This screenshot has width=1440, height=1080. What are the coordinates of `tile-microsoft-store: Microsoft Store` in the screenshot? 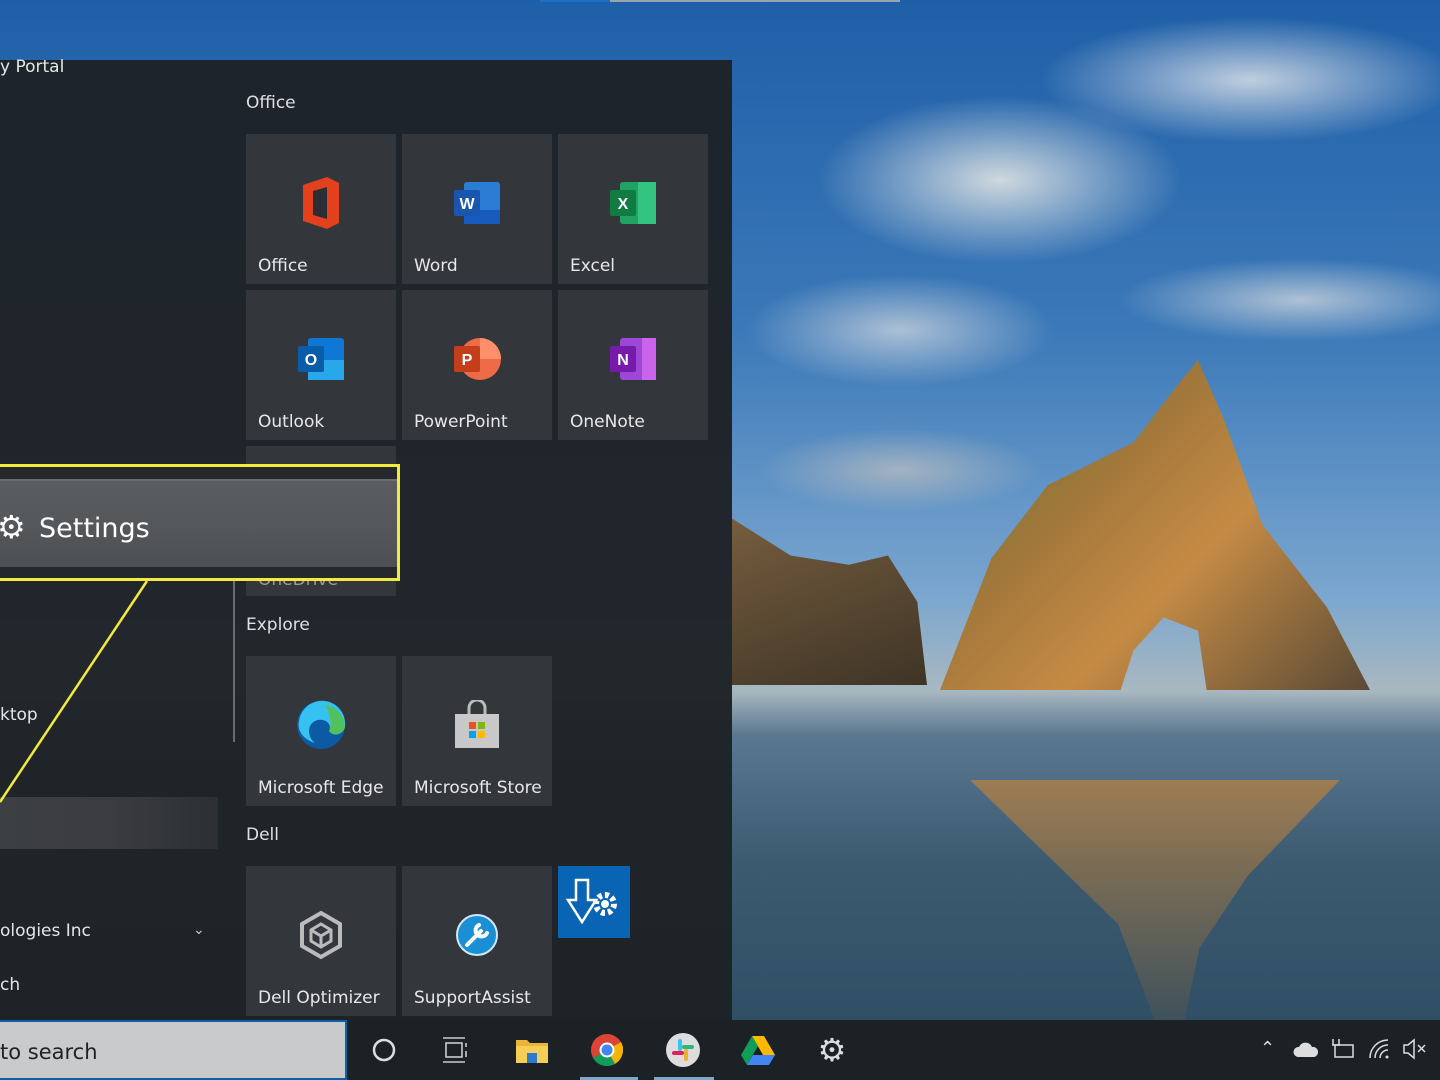 It's located at (477, 731).